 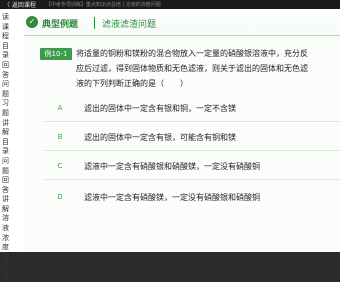 I want to click on slide-subtitle: 滤液滤渣问题, so click(x=129, y=25).